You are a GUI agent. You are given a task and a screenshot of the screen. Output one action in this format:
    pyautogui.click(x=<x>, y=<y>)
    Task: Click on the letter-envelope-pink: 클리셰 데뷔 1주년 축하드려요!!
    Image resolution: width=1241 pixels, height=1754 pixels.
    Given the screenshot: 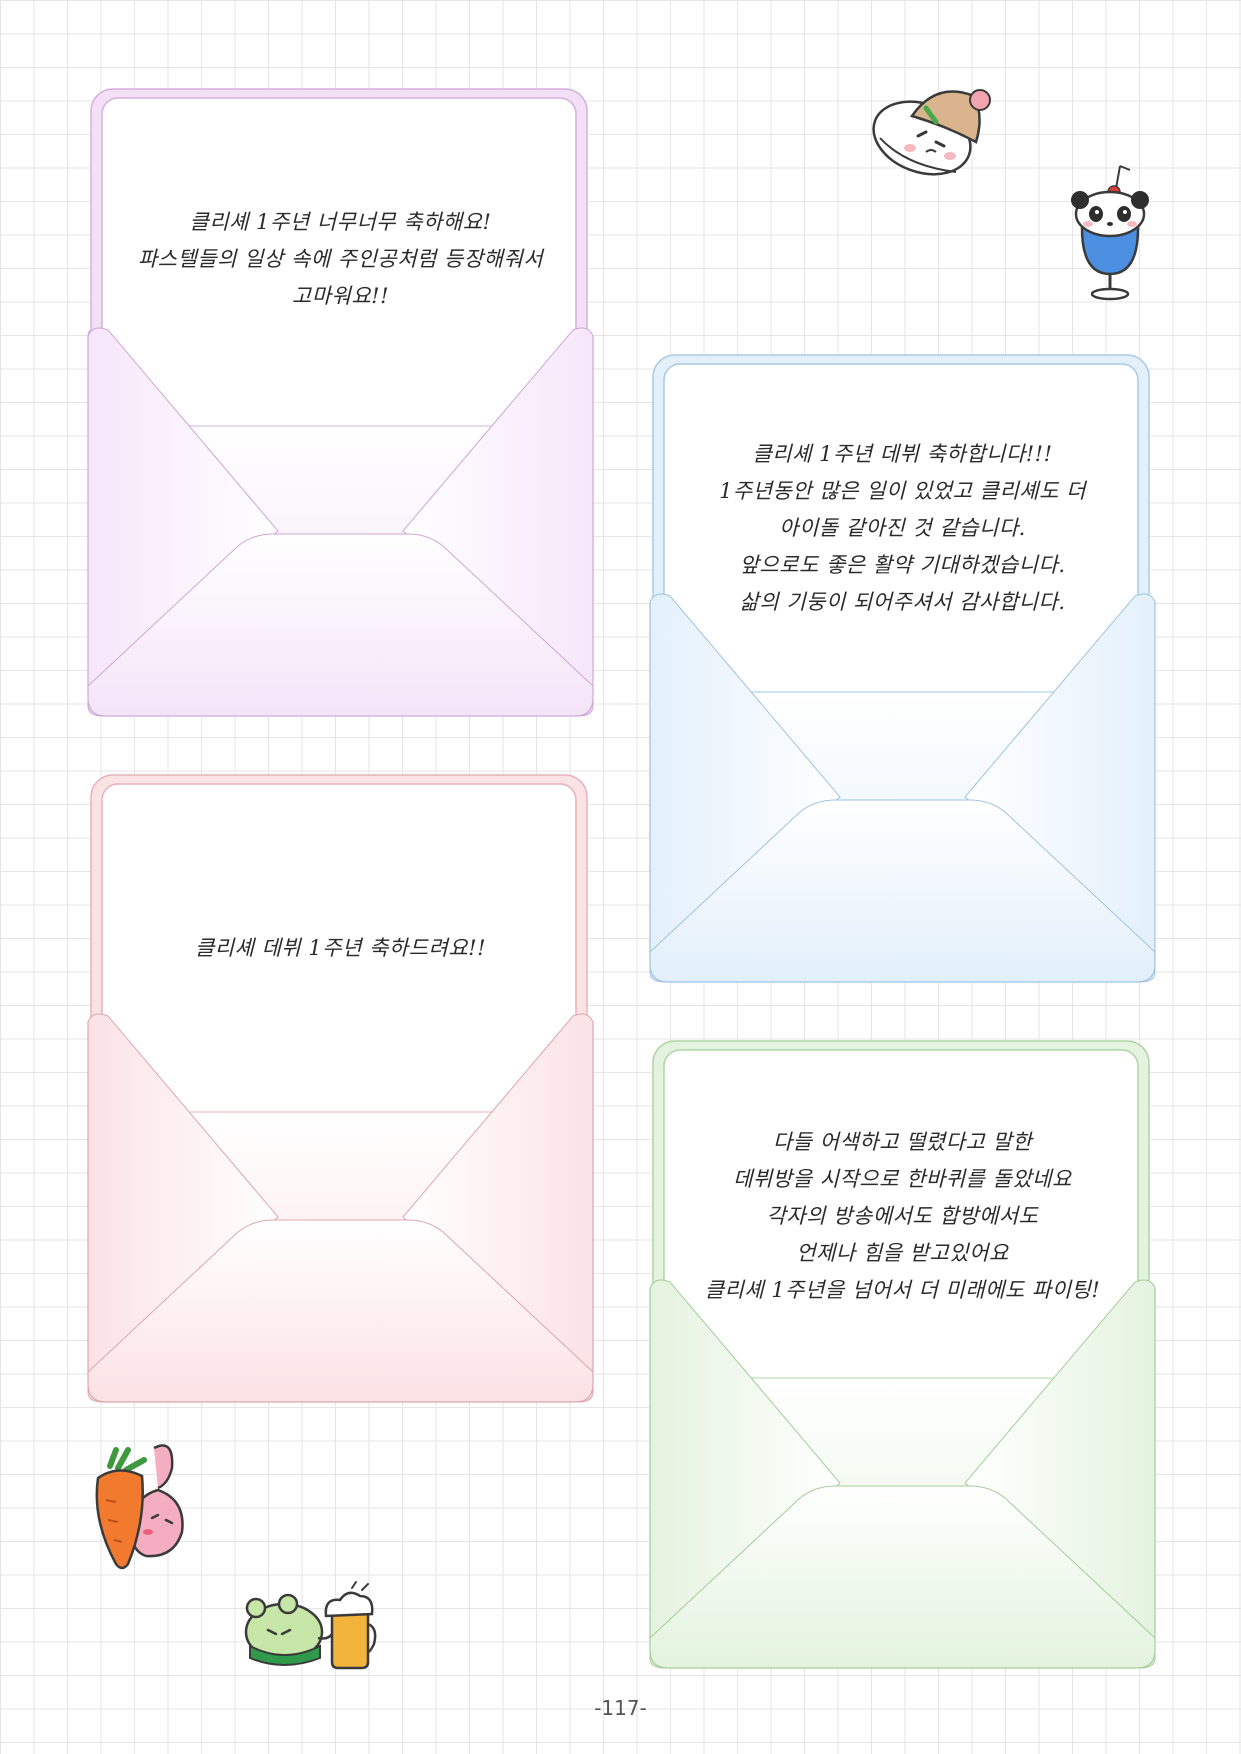 What is the action you would take?
    pyautogui.click(x=340, y=1087)
    